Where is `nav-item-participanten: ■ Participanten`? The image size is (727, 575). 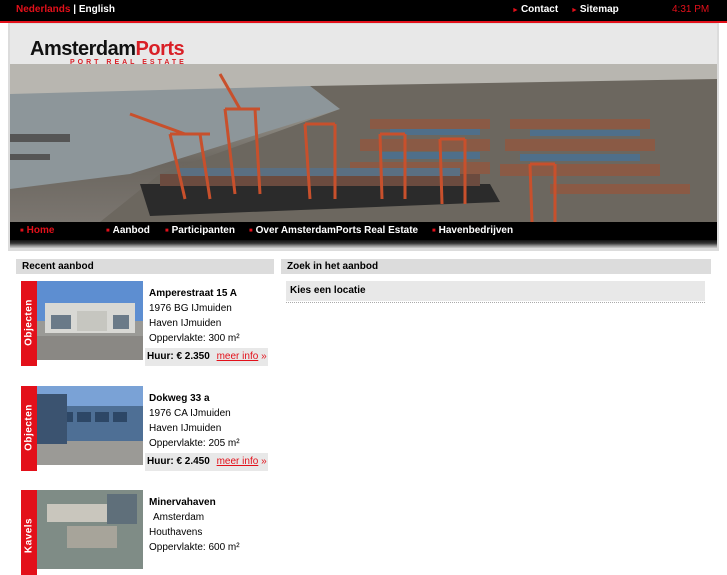
nav-item-participanten: ■ Participanten is located at coordinates (200, 230).